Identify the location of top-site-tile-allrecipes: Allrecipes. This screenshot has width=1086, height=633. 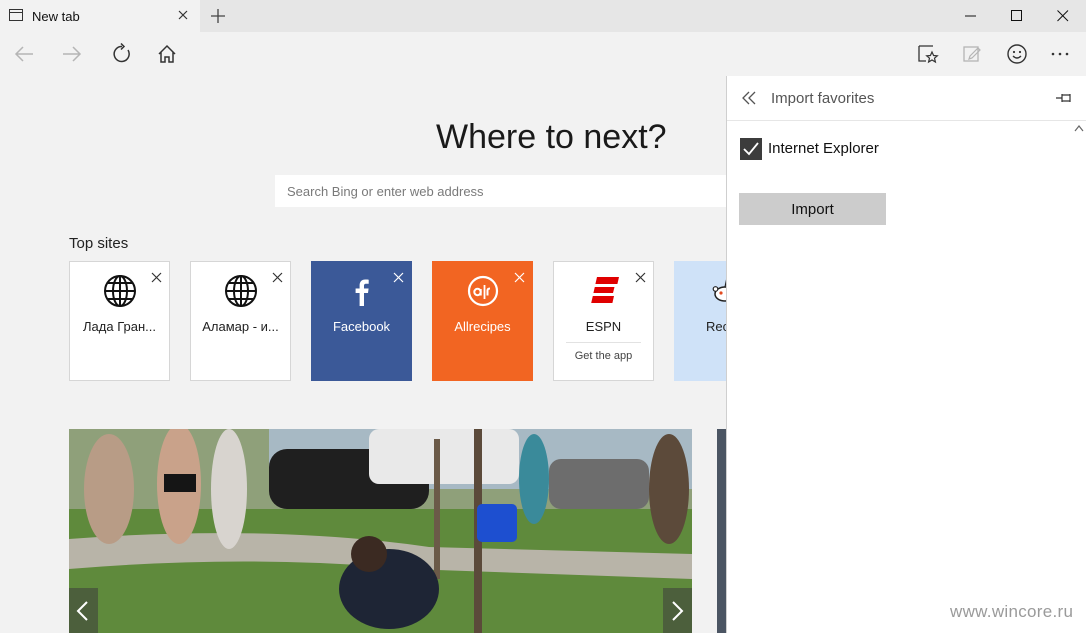
(482, 321).